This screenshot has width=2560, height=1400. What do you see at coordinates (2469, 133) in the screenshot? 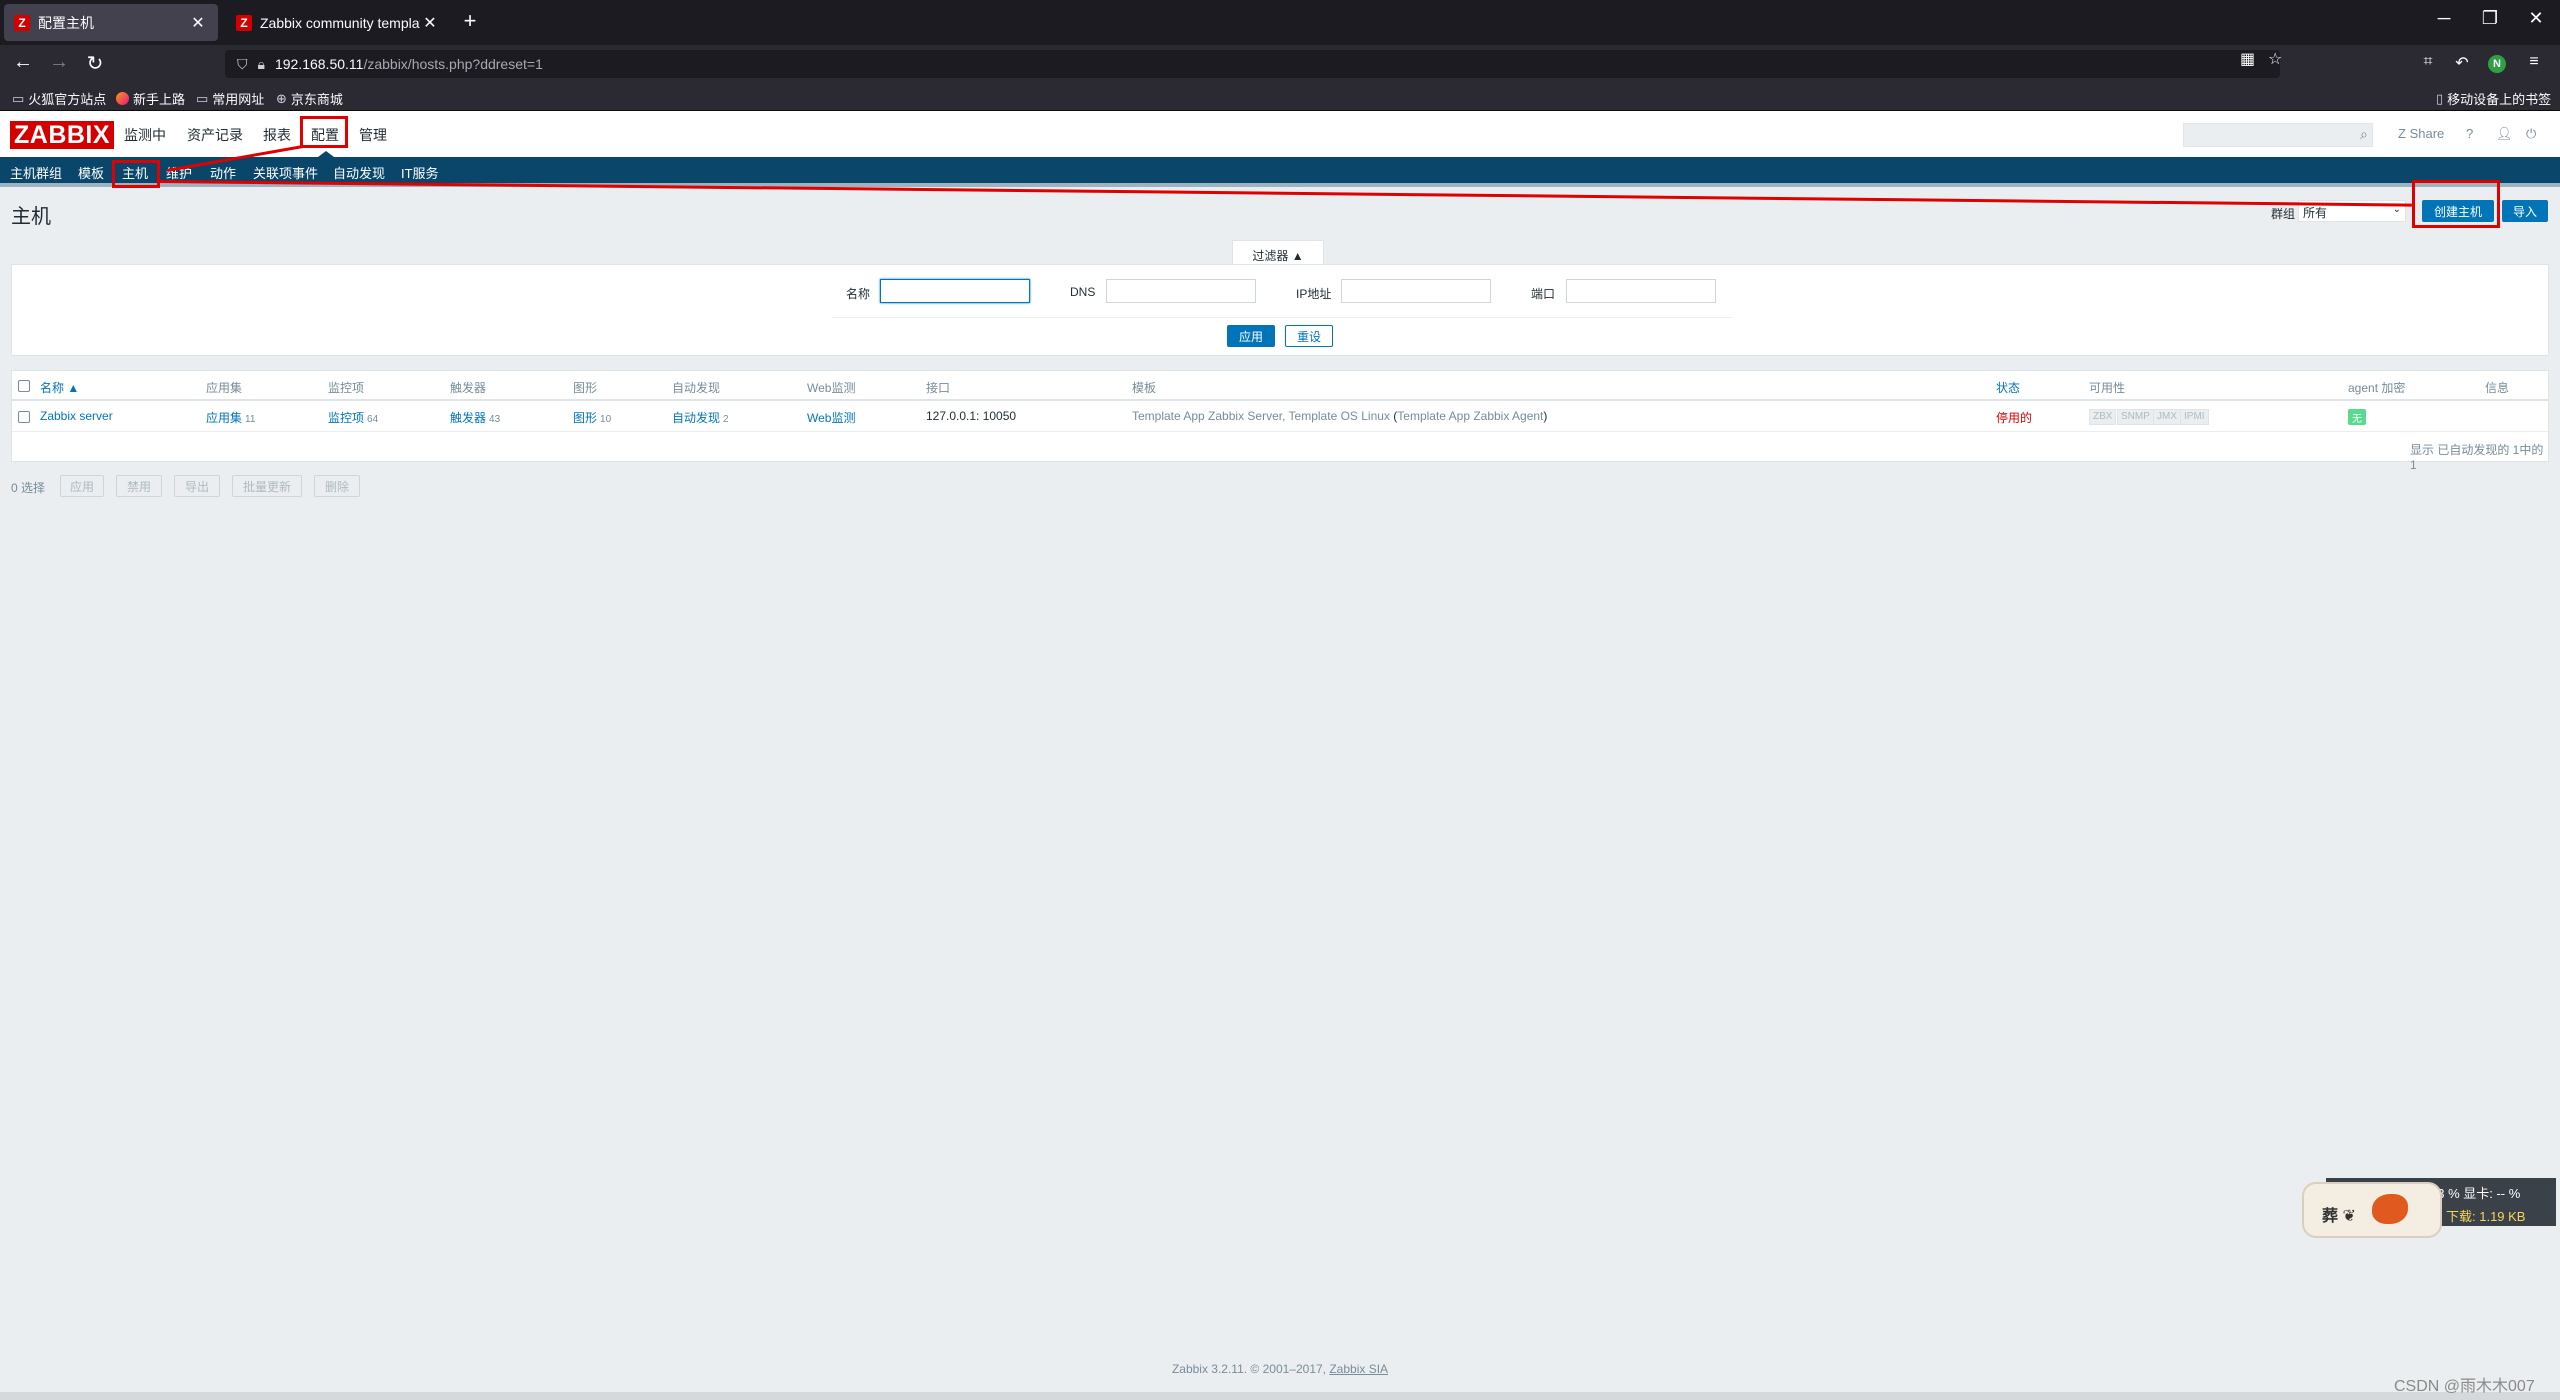
I see `help-icon: ?` at bounding box center [2469, 133].